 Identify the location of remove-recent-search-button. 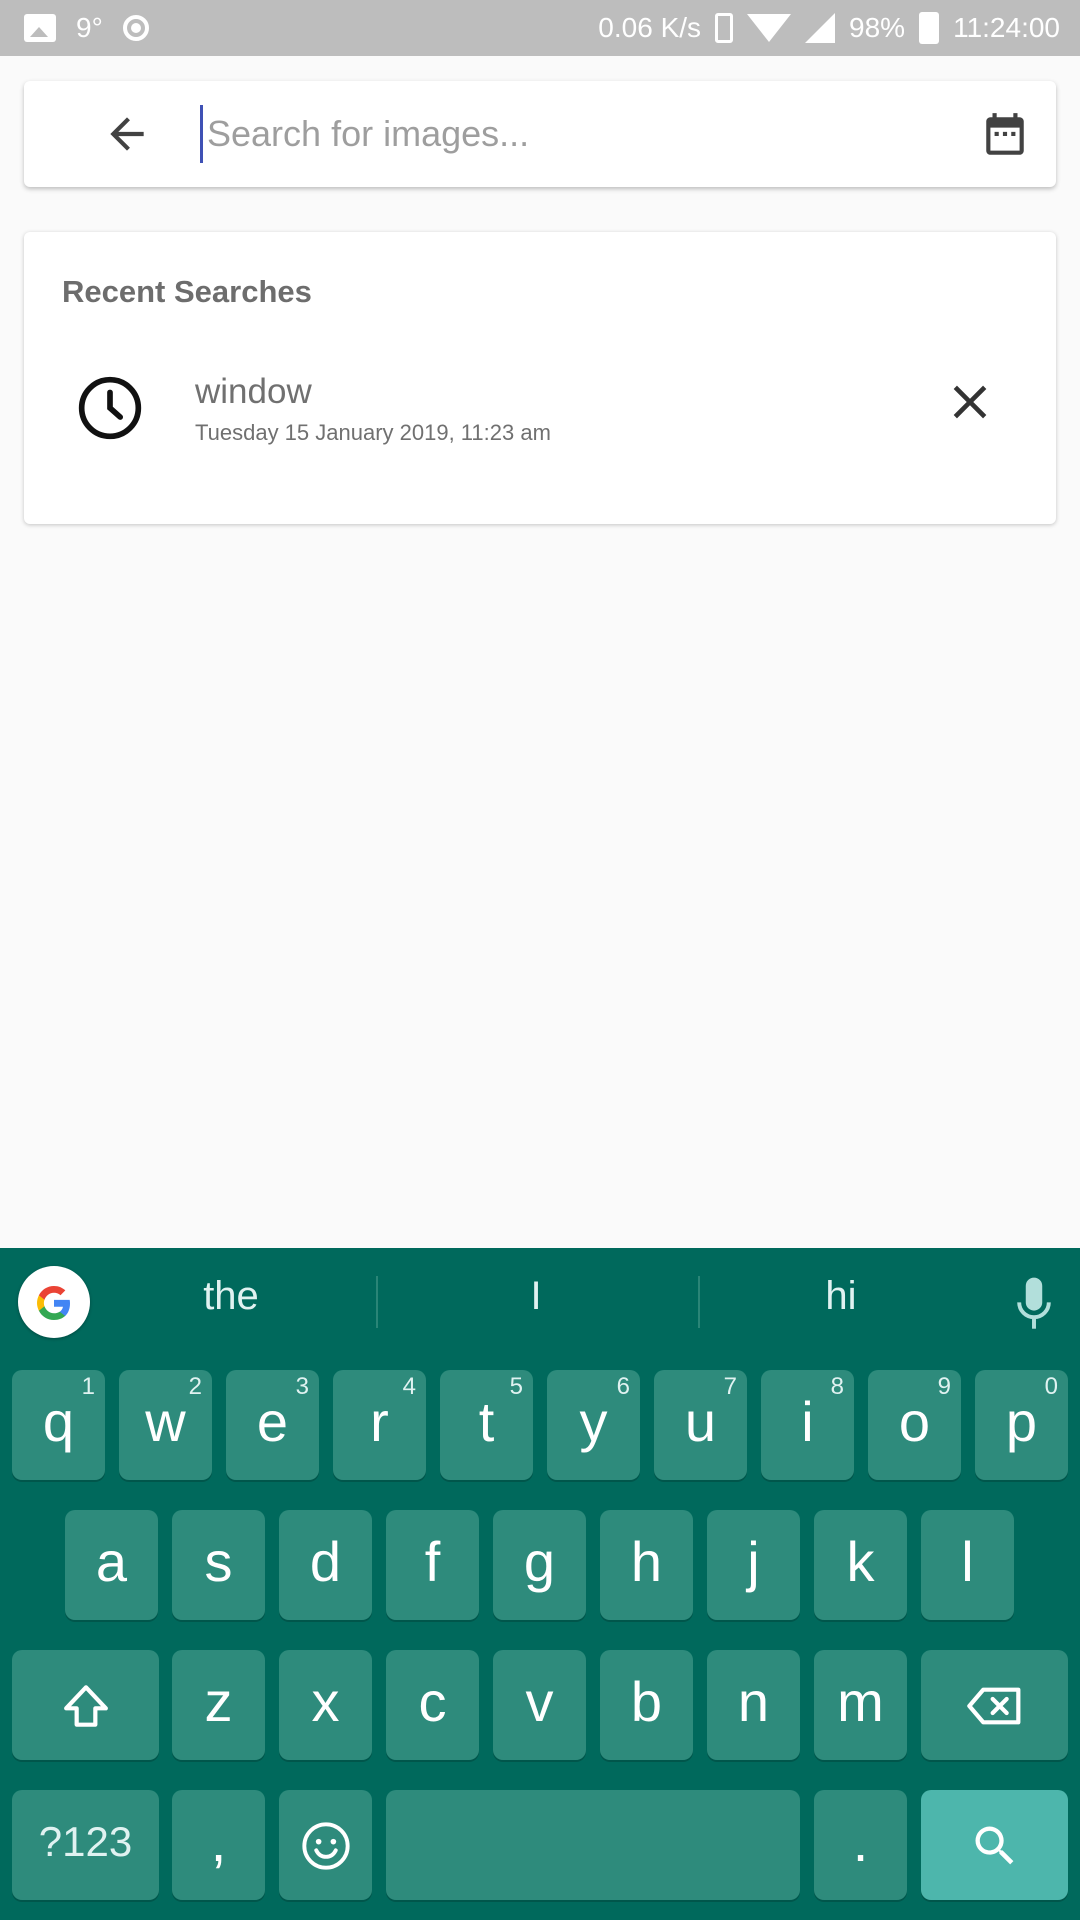
(970, 402).